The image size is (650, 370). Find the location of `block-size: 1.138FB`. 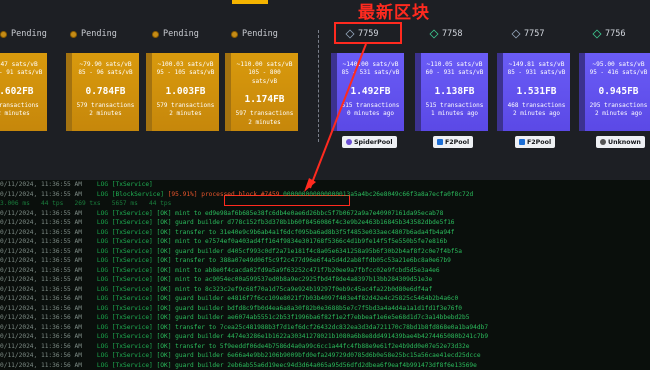

block-size: 1.138FB is located at coordinates (454, 91).